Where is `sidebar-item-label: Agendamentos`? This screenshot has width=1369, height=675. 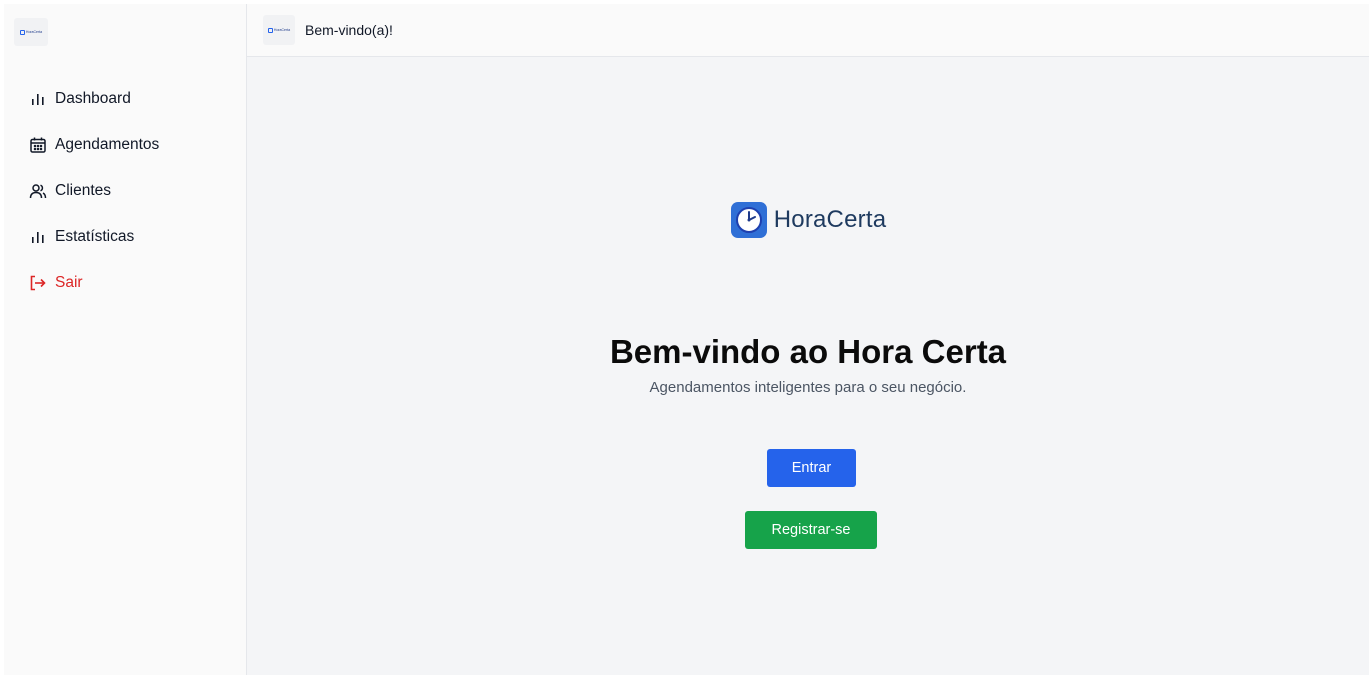
sidebar-item-label: Agendamentos is located at coordinates (107, 144).